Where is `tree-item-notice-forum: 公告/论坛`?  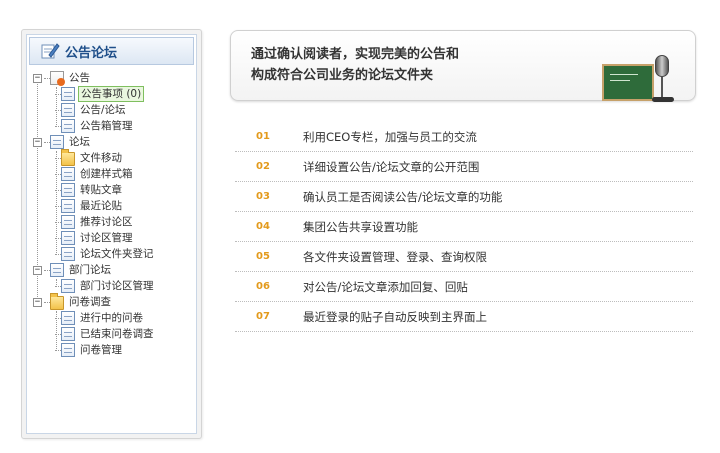 tree-item-notice-forum: 公告/论坛 is located at coordinates (114, 110).